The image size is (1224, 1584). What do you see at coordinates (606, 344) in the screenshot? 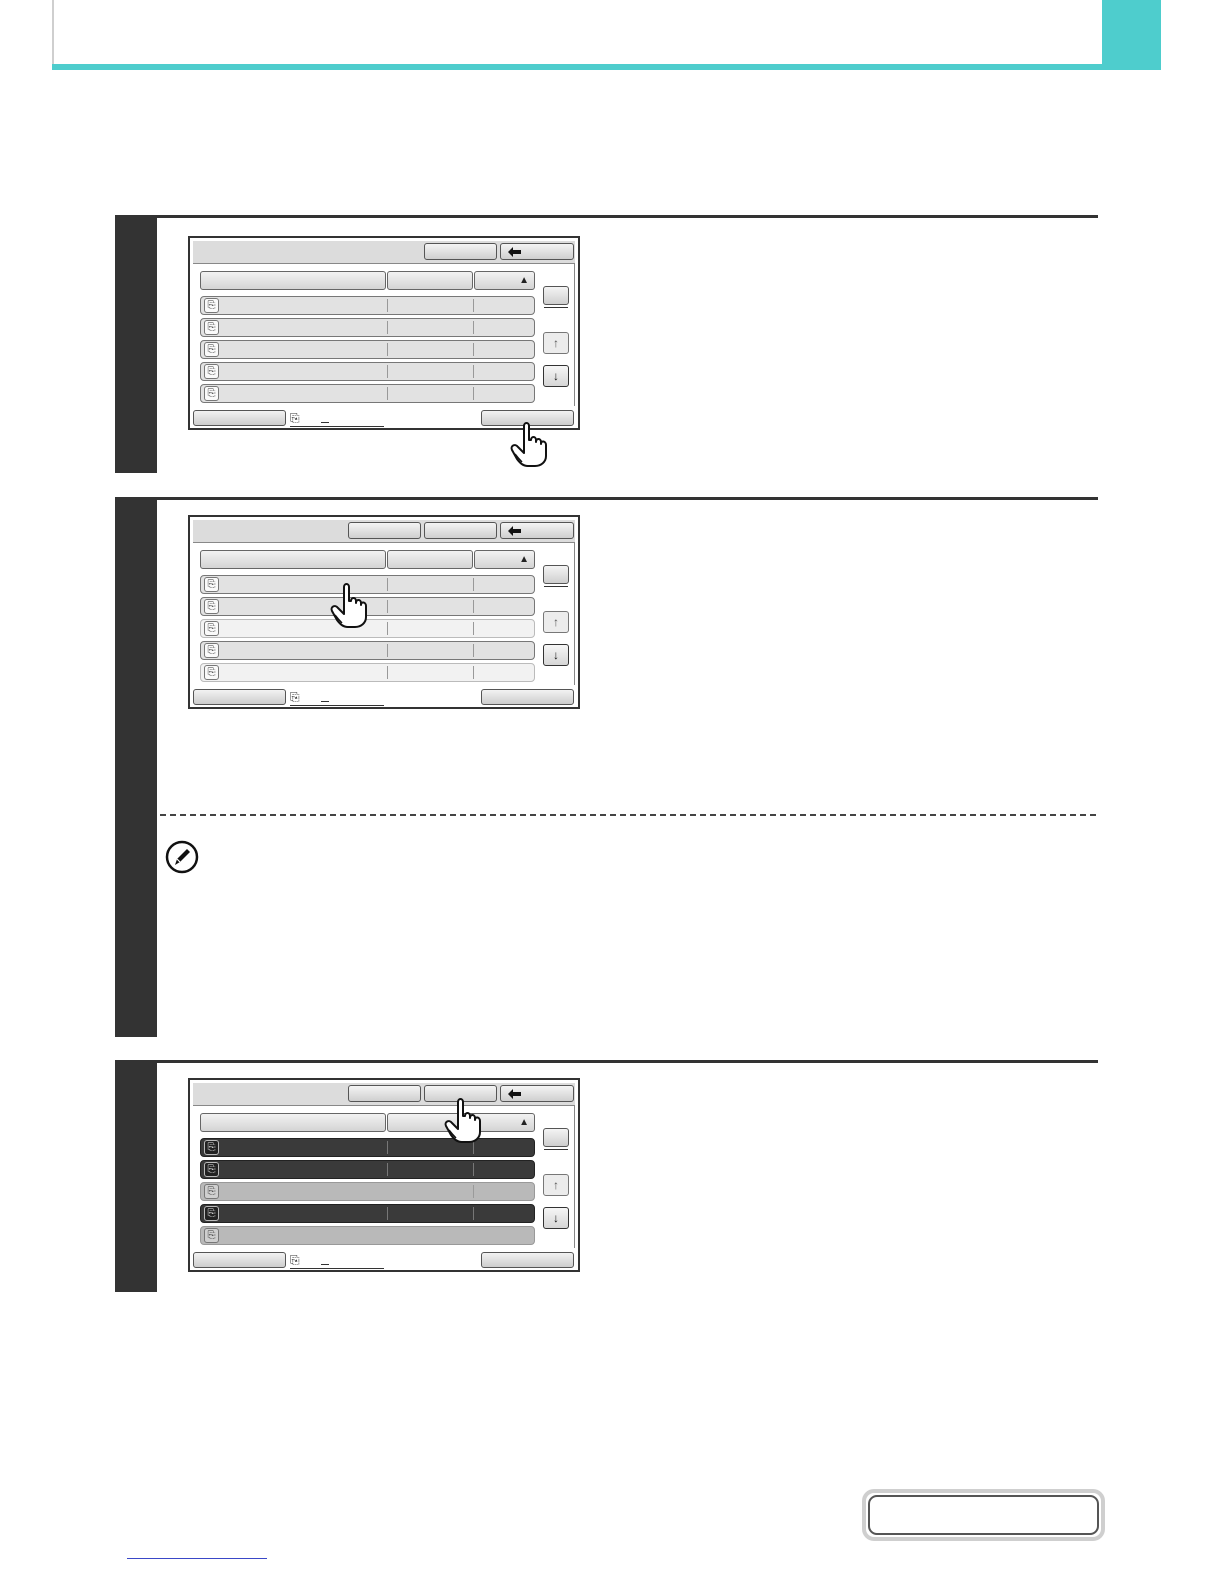
I see `step-1: ▲ ⎘ ⎘ ⎘ ⎘ ⎘ ↑ ↓ ⎘` at bounding box center [606, 344].